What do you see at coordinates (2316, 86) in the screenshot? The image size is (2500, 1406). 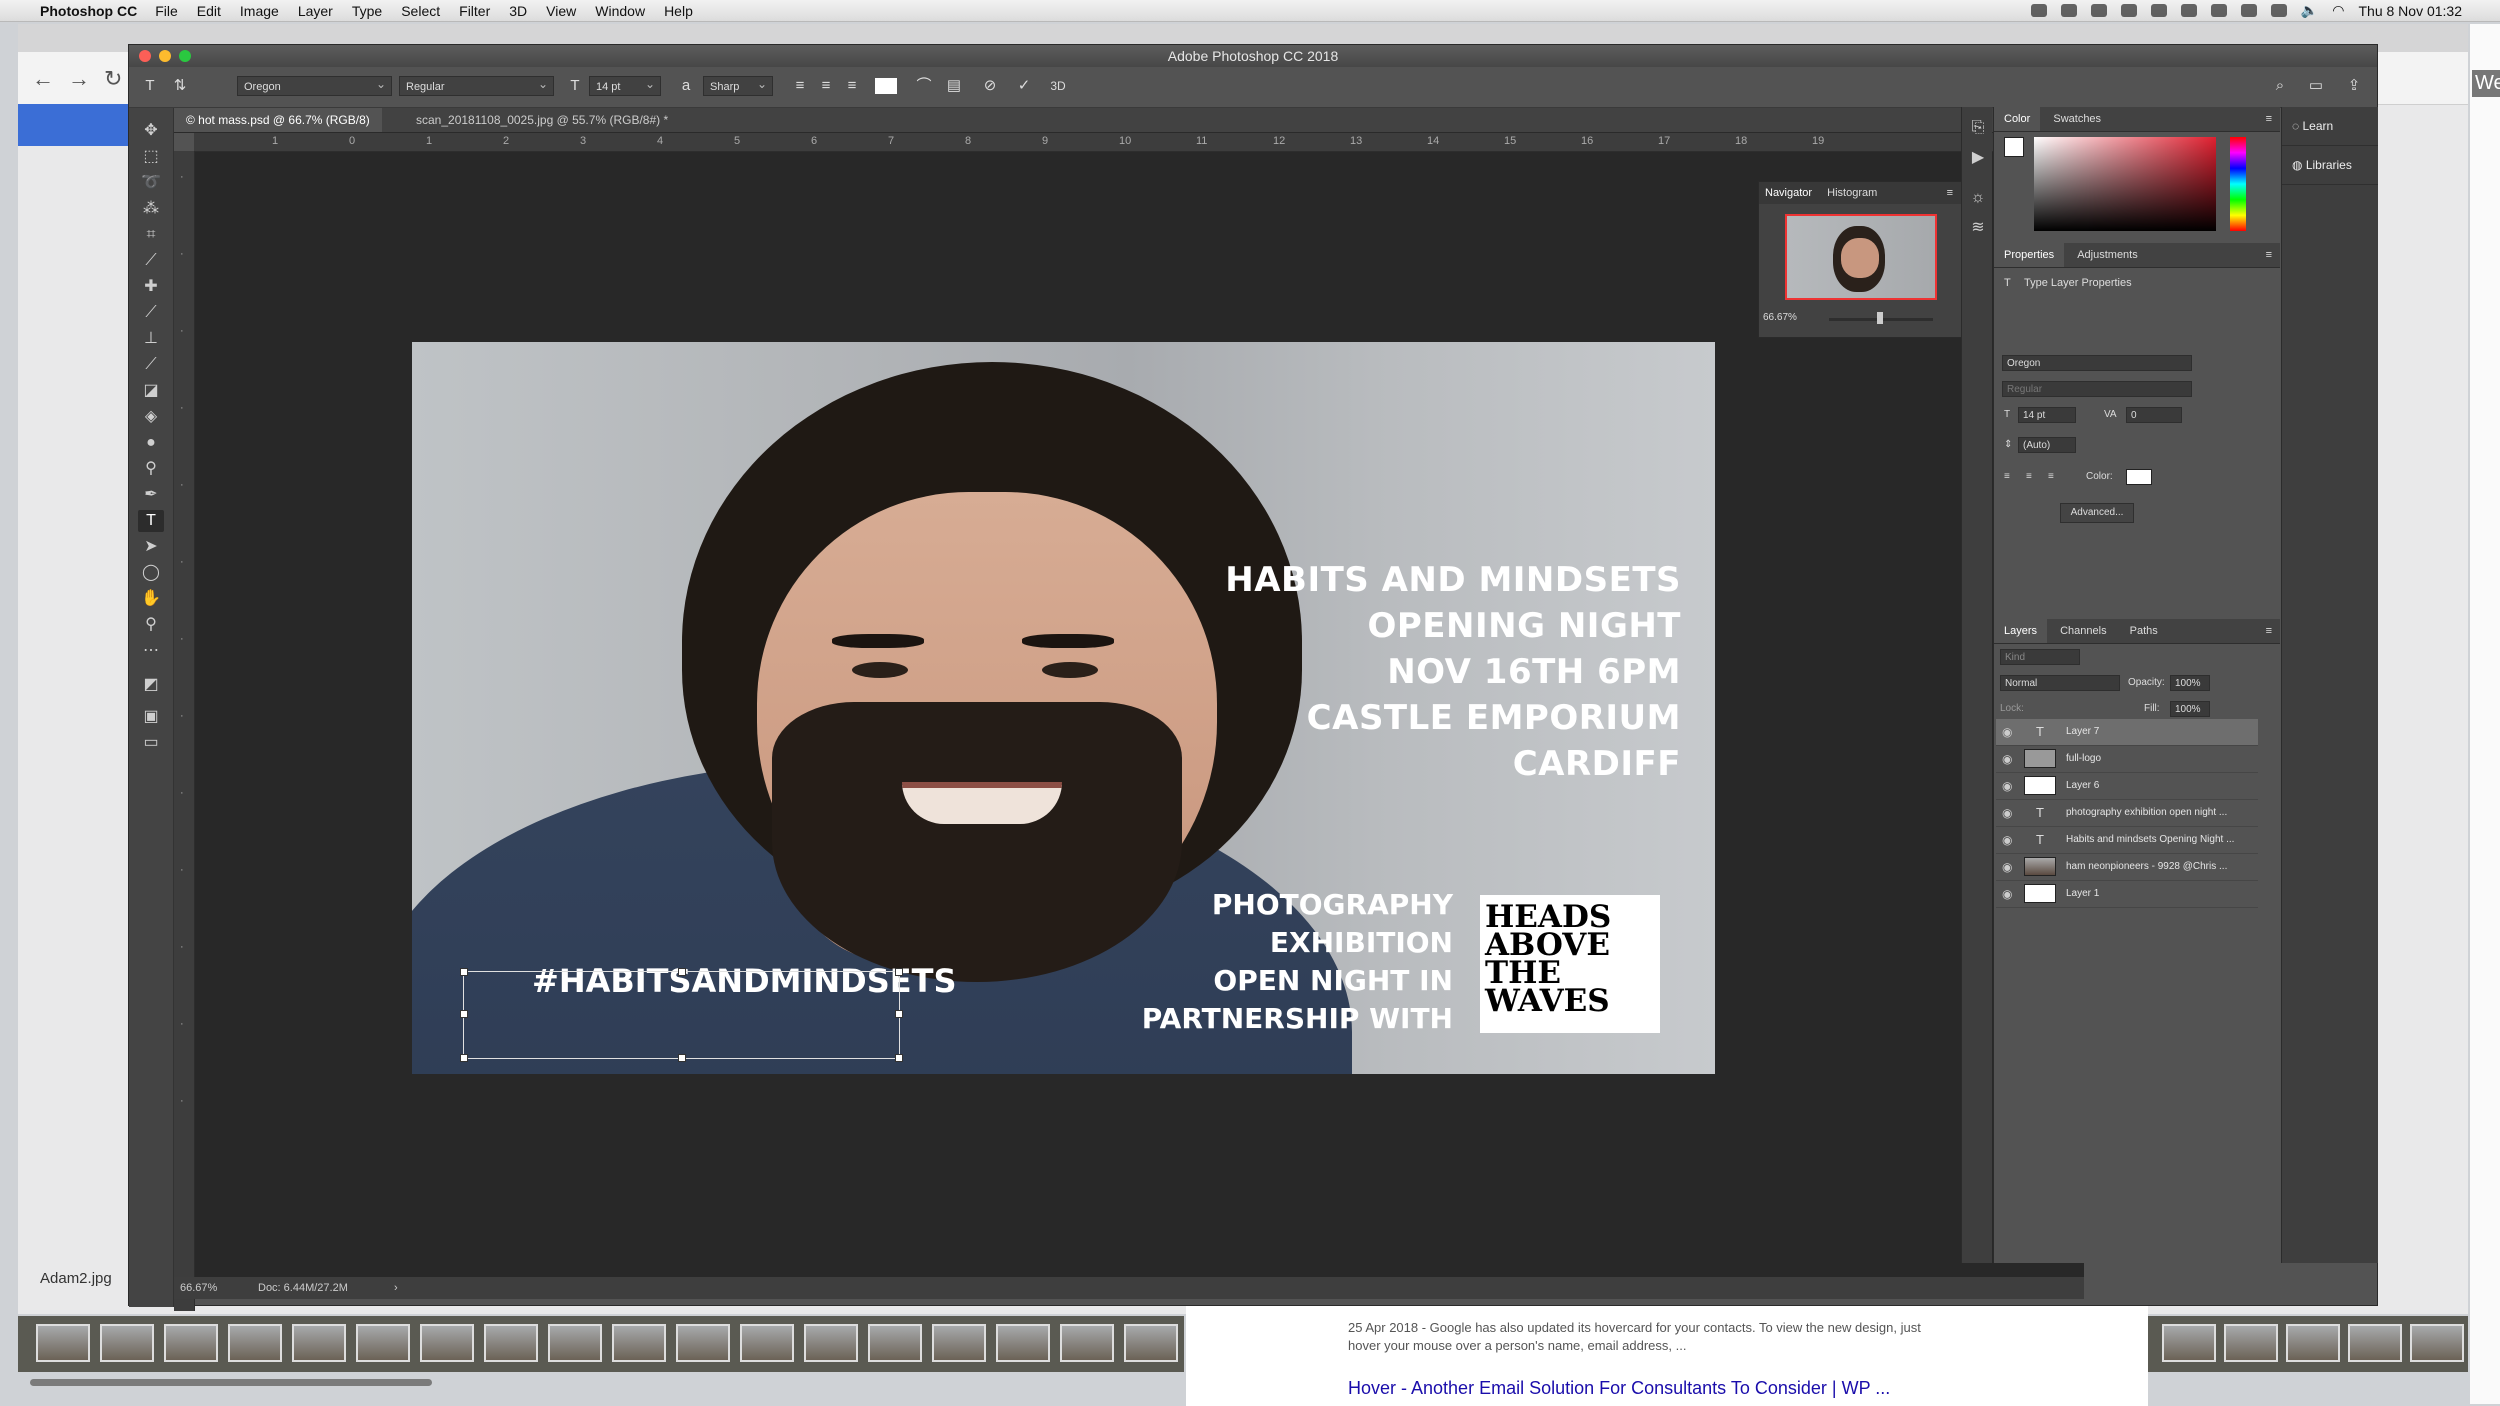 I see `workspace-icon: ▭` at bounding box center [2316, 86].